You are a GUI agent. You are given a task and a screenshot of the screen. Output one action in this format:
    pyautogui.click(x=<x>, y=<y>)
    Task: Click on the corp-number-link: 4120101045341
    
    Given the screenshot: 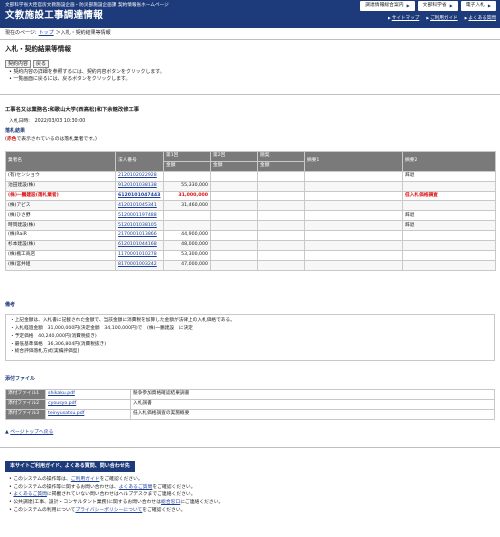 What is the action you would take?
    pyautogui.click(x=137, y=205)
    